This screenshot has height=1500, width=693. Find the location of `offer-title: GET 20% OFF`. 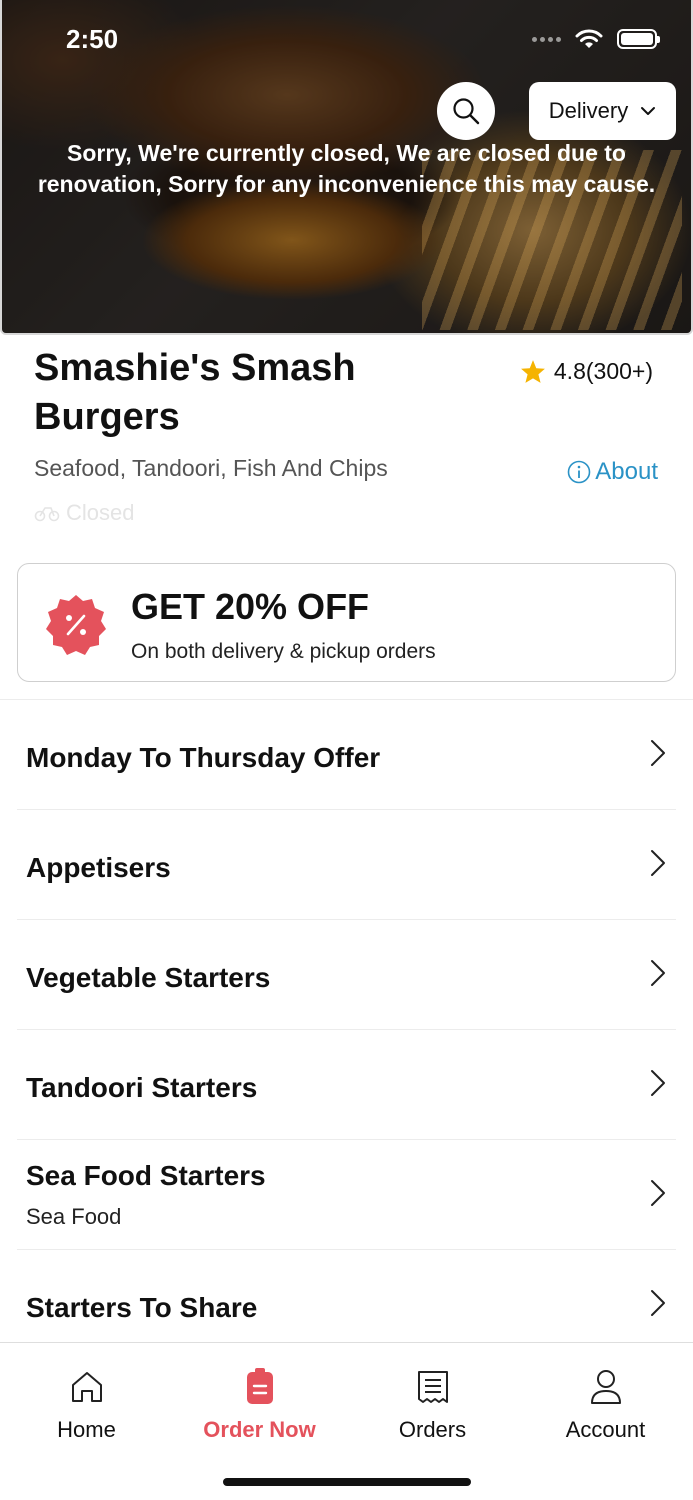

offer-title: GET 20% OFF is located at coordinates (250, 606).